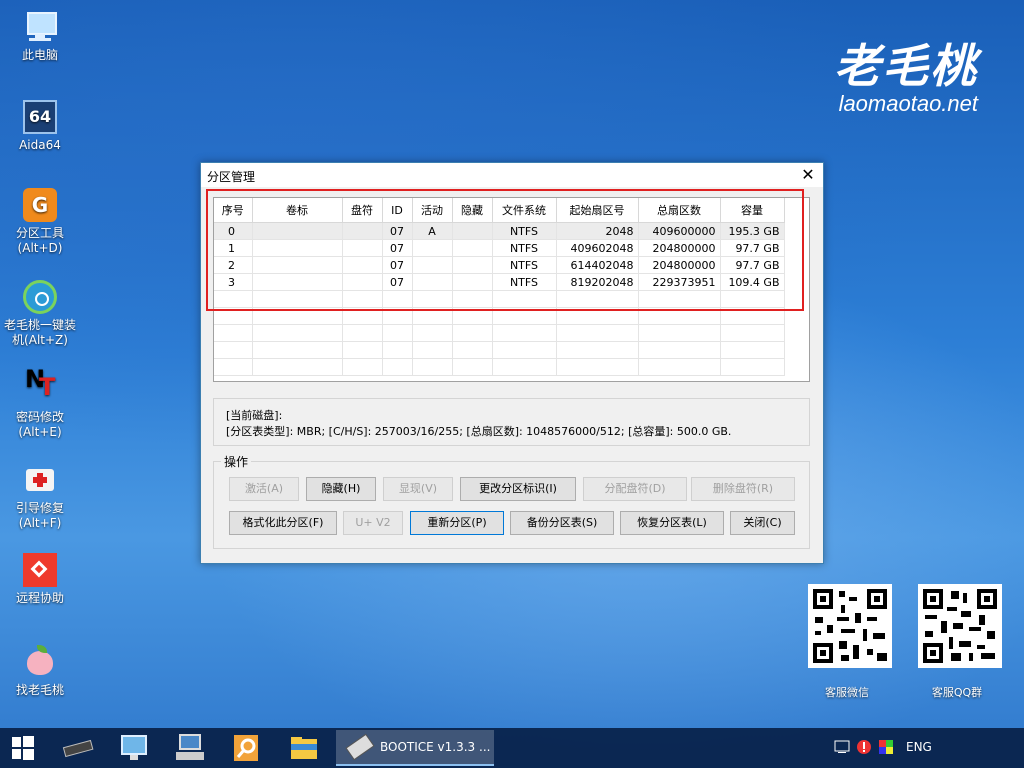  Describe the element at coordinates (864, 748) in the screenshot. I see `tray-warning-icon` at that location.